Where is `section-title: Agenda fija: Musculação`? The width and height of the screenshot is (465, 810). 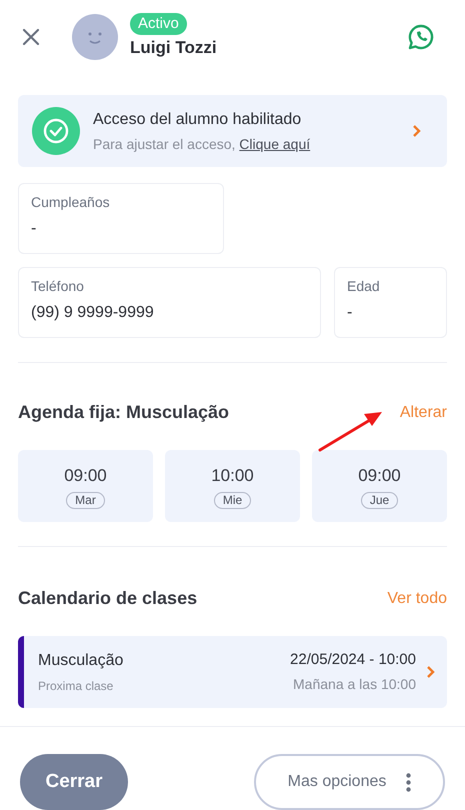
section-title: Agenda fija: Musculação is located at coordinates (124, 412).